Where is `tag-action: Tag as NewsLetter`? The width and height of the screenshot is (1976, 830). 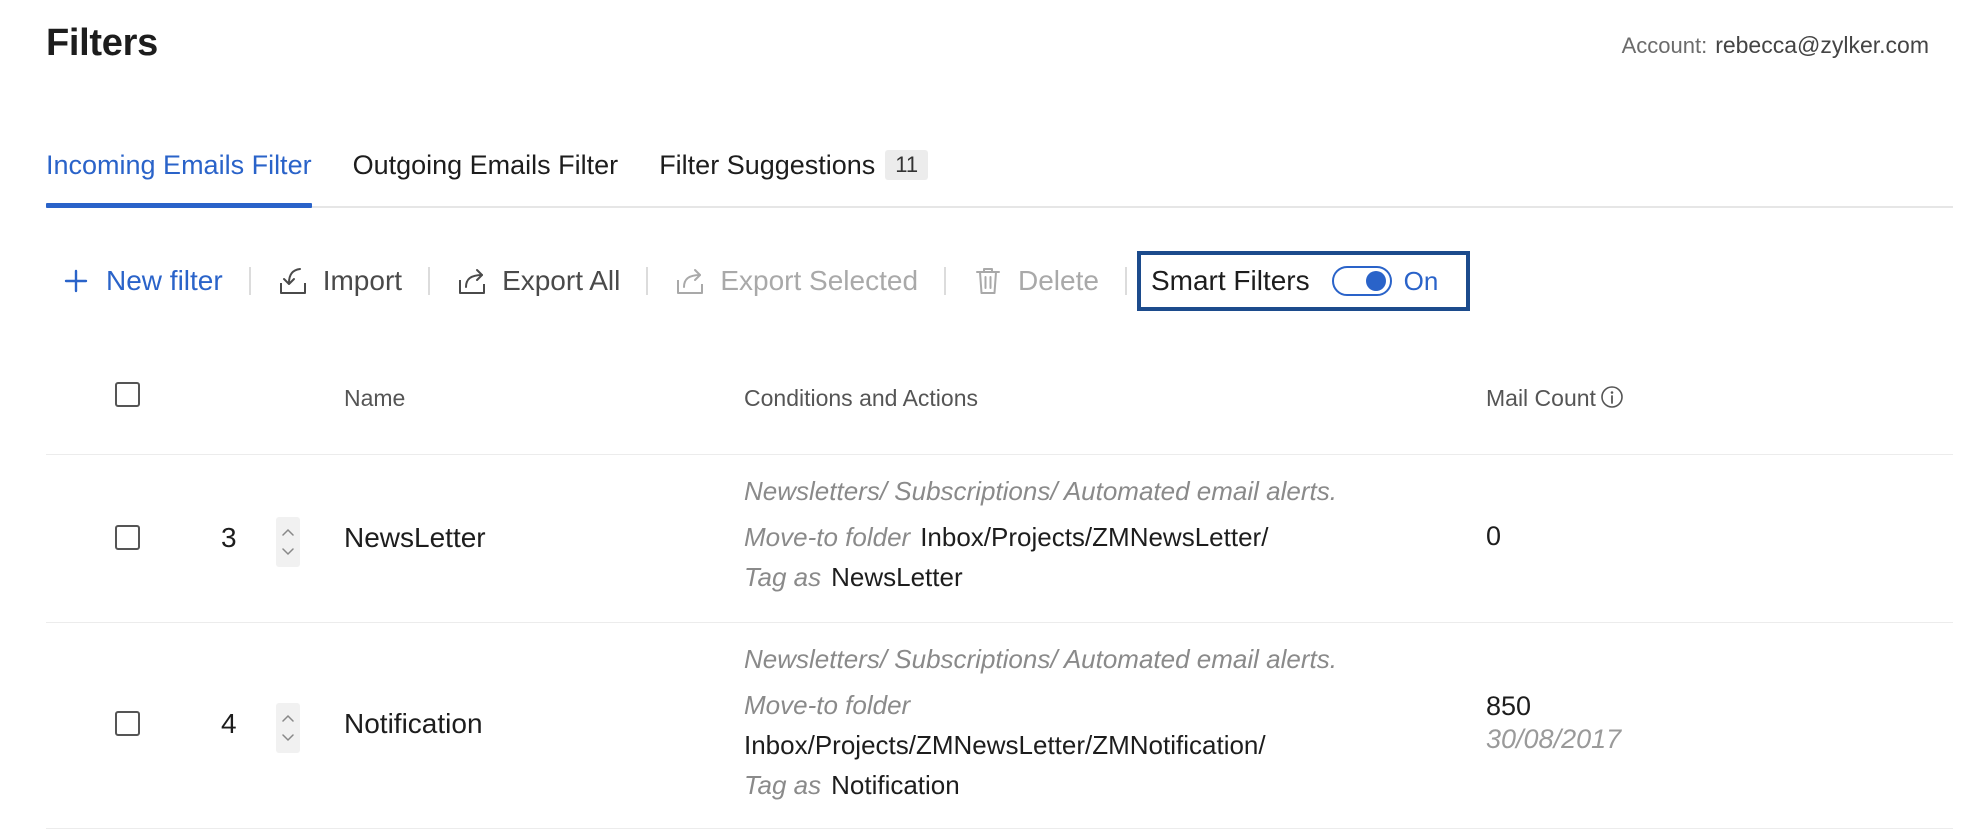 tag-action: Tag as NewsLetter is located at coordinates (1040, 577).